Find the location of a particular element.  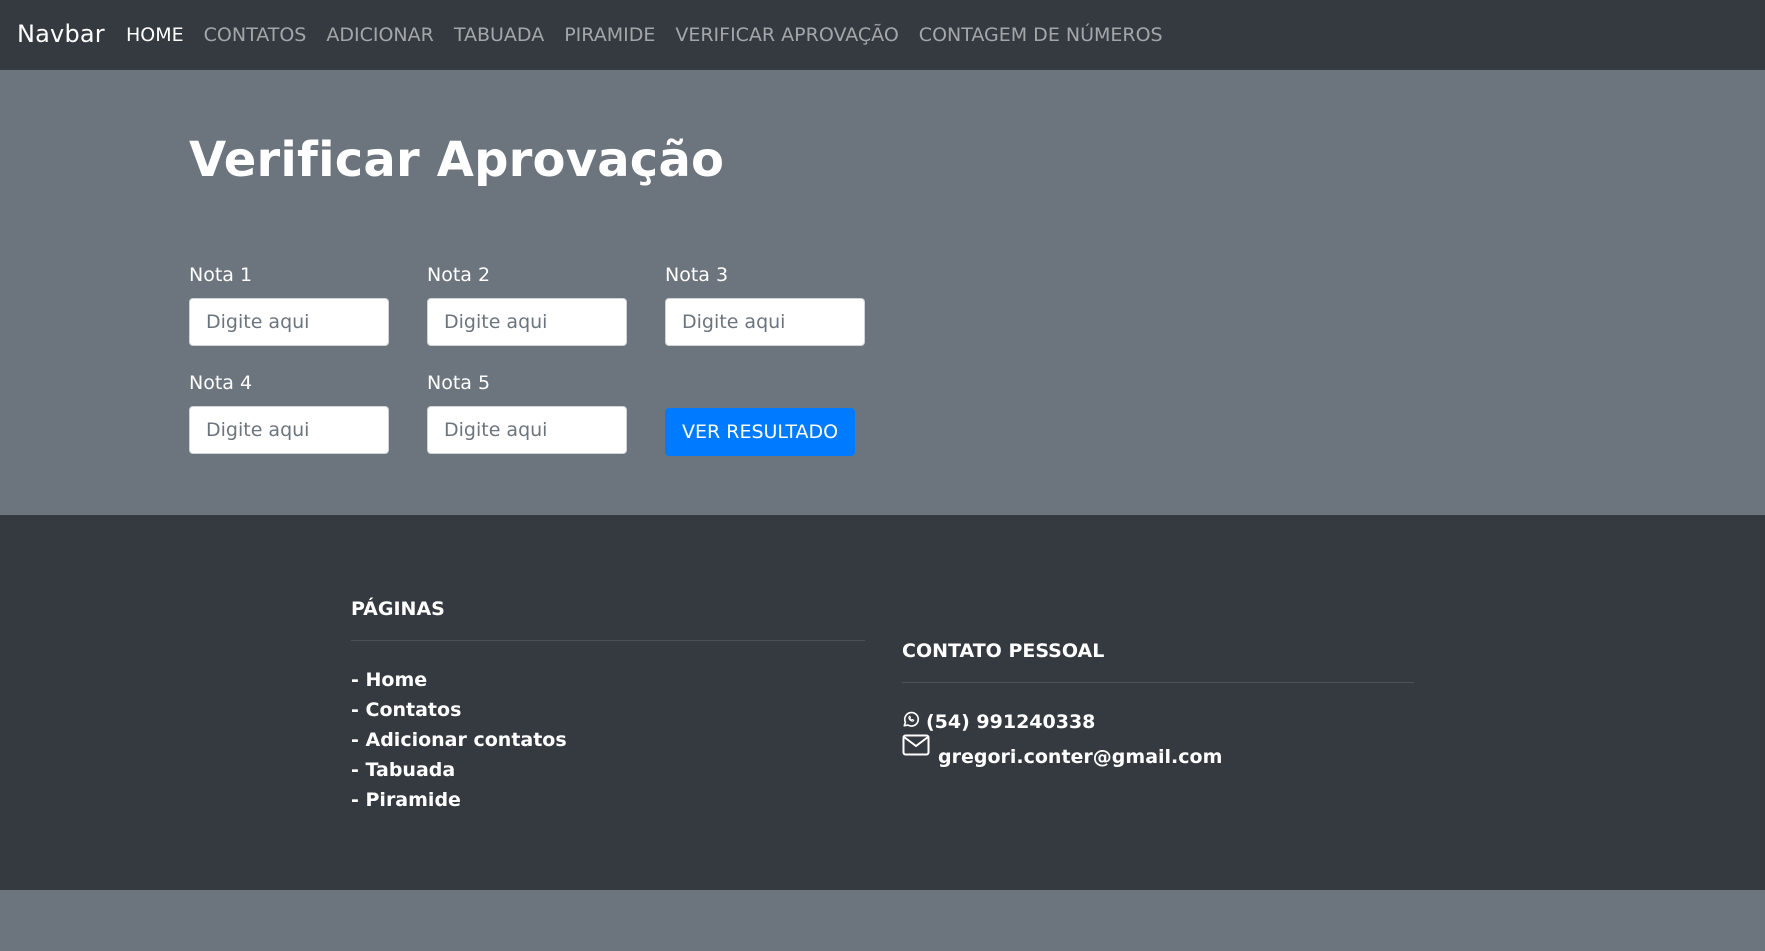

nota-4-field: Nota 4 is located at coordinates (289, 413).